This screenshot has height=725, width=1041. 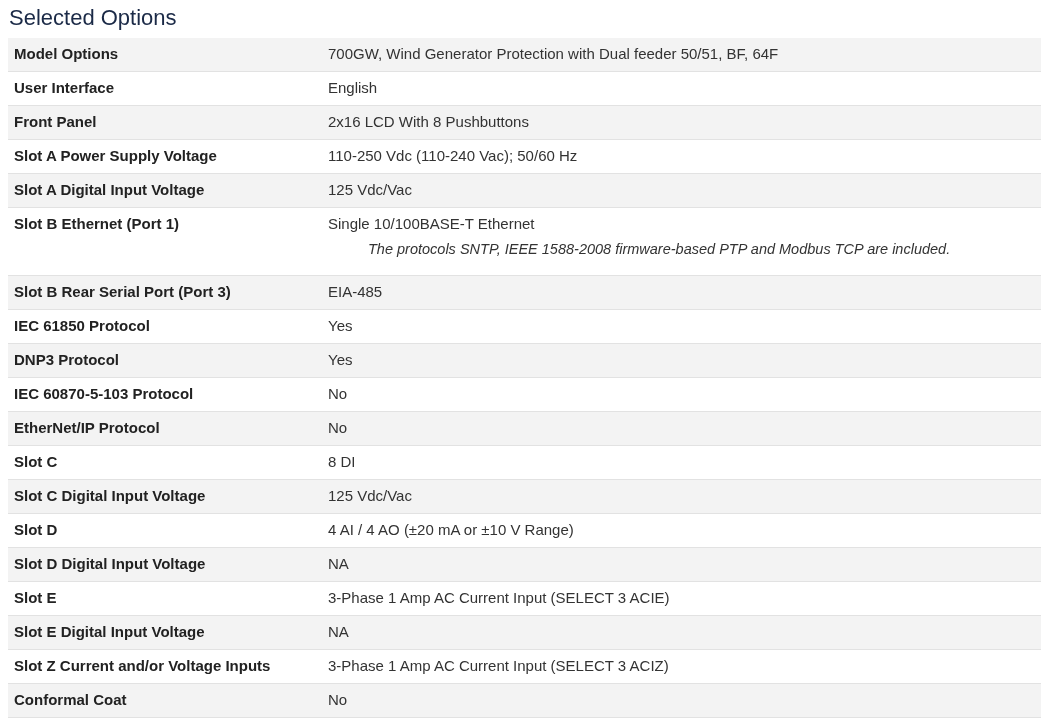 I want to click on option-label: Slot C Digital Input Voltage, so click(x=110, y=496).